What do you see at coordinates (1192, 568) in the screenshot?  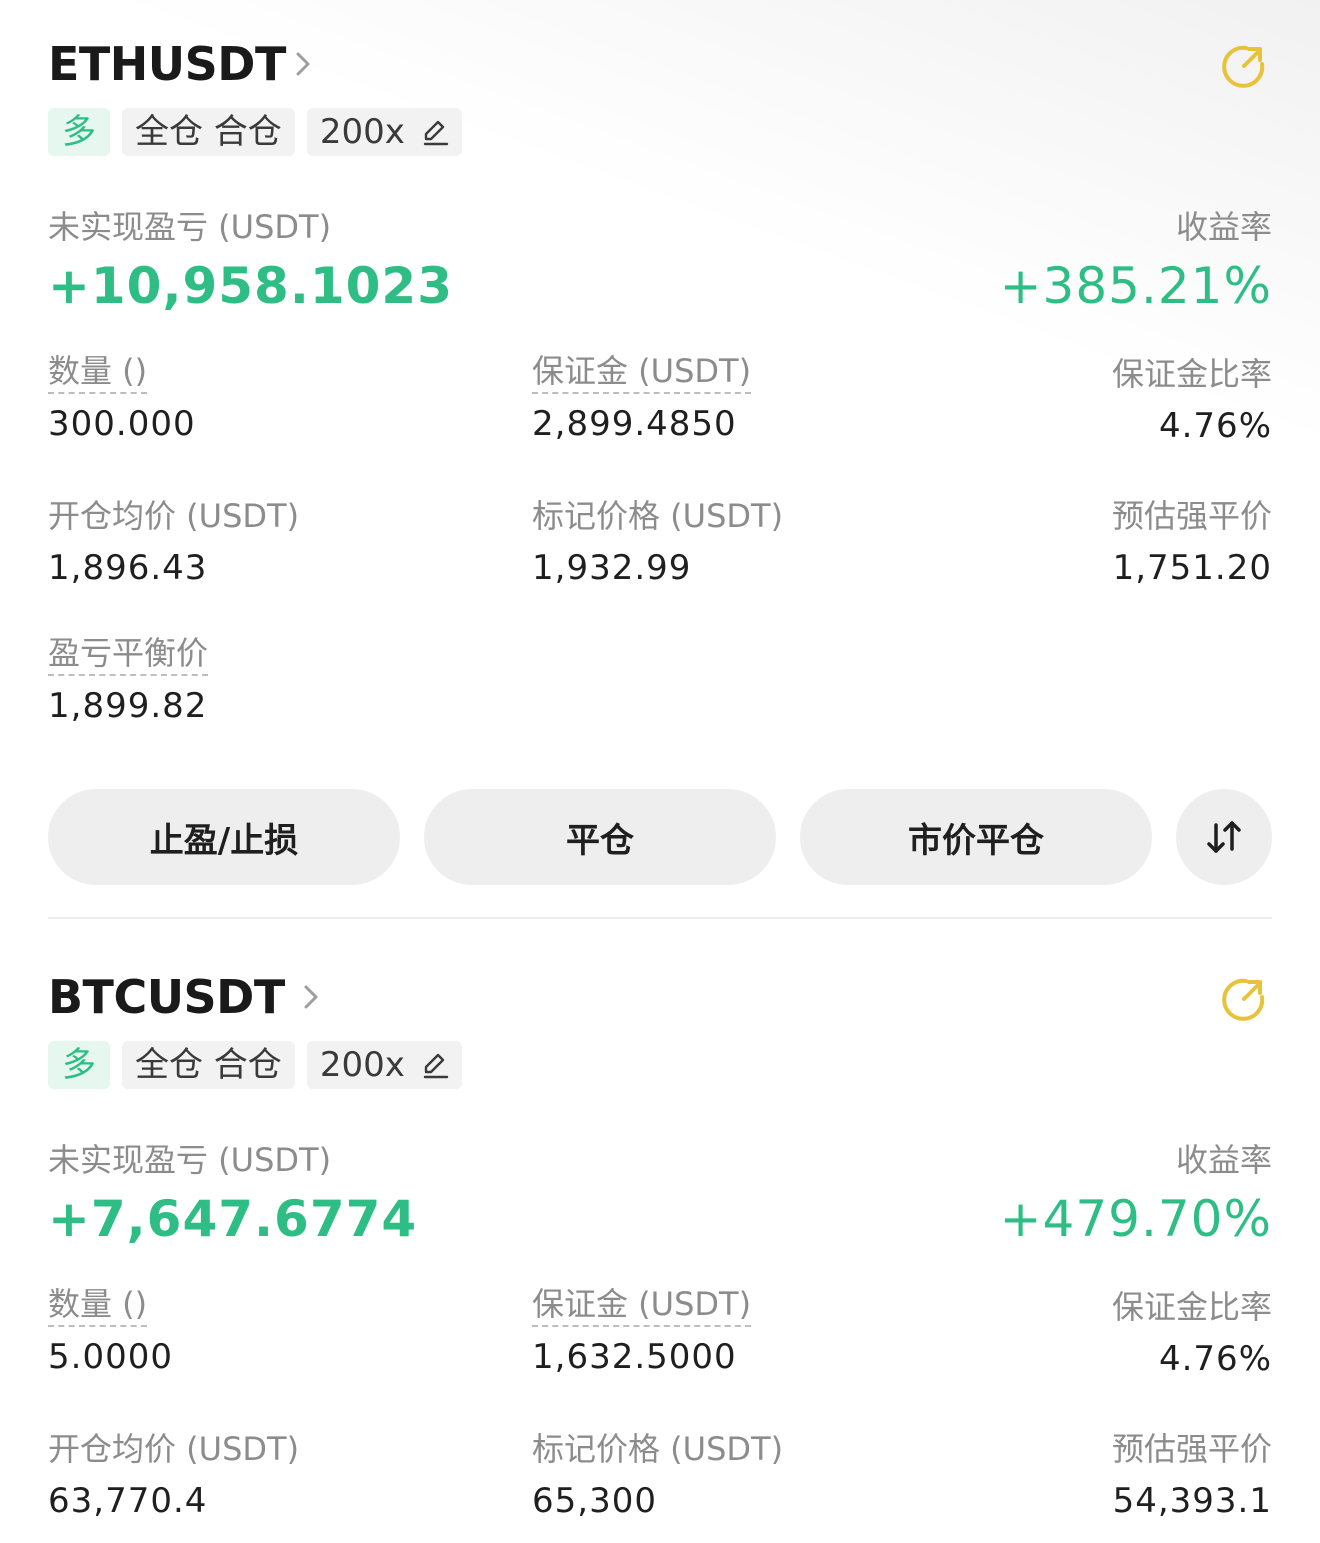 I see `liq-price-value: 1,751.20` at bounding box center [1192, 568].